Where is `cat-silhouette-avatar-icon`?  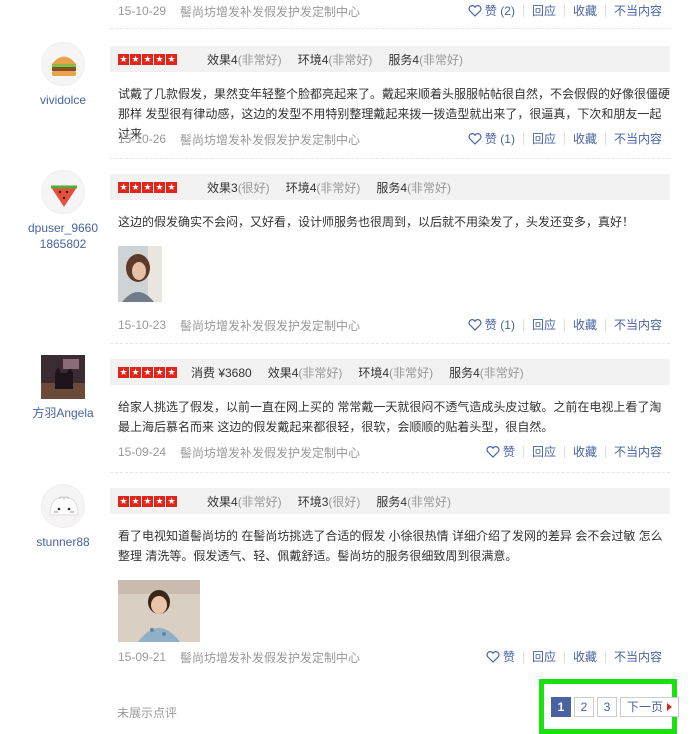
cat-silhouette-avatar-icon is located at coordinates (63, 377).